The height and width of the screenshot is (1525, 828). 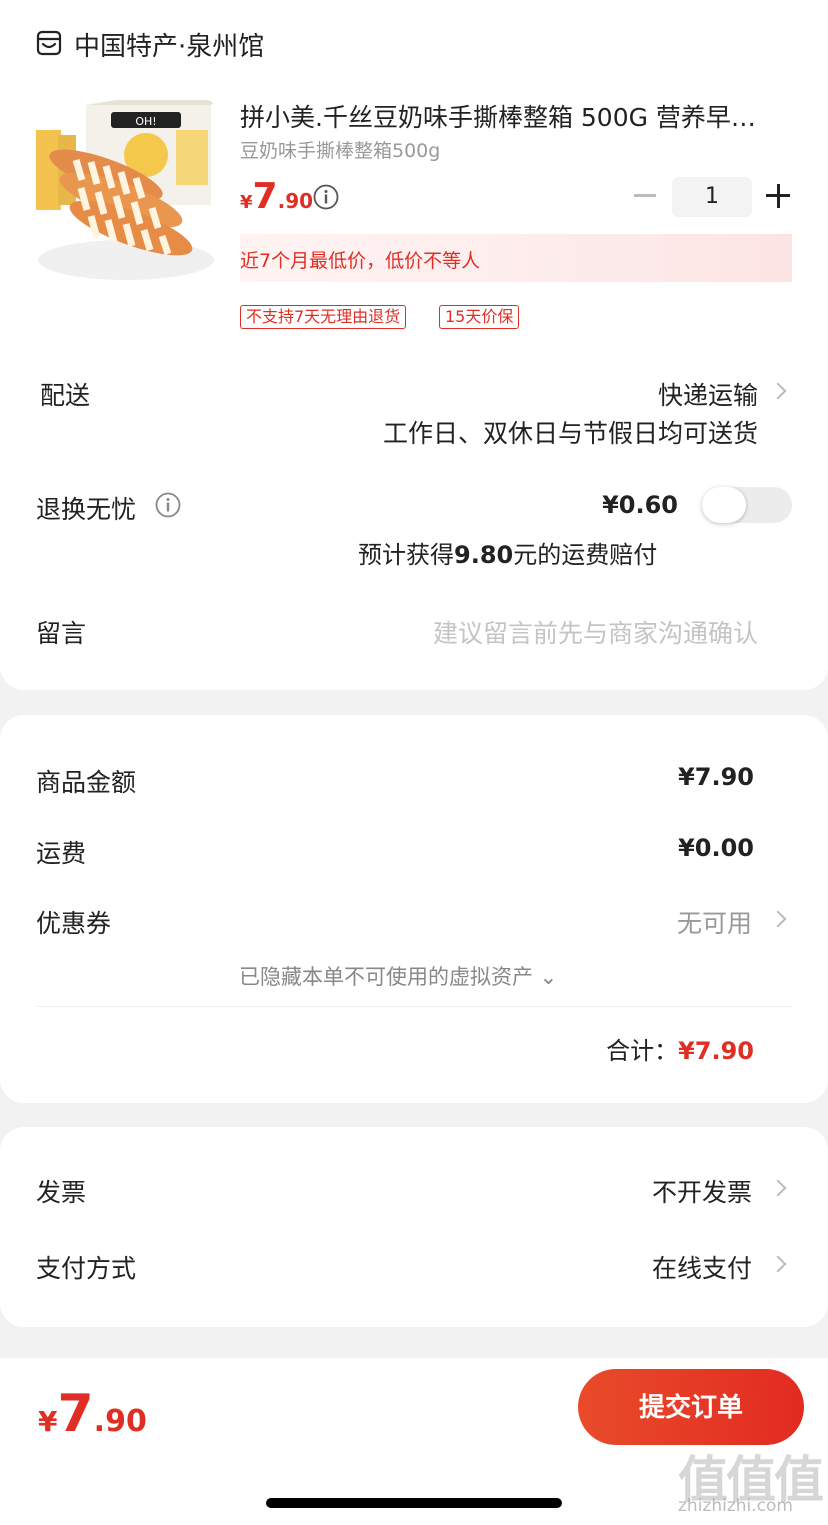 I want to click on invoice-value: 不开发票, so click(x=702, y=1191).